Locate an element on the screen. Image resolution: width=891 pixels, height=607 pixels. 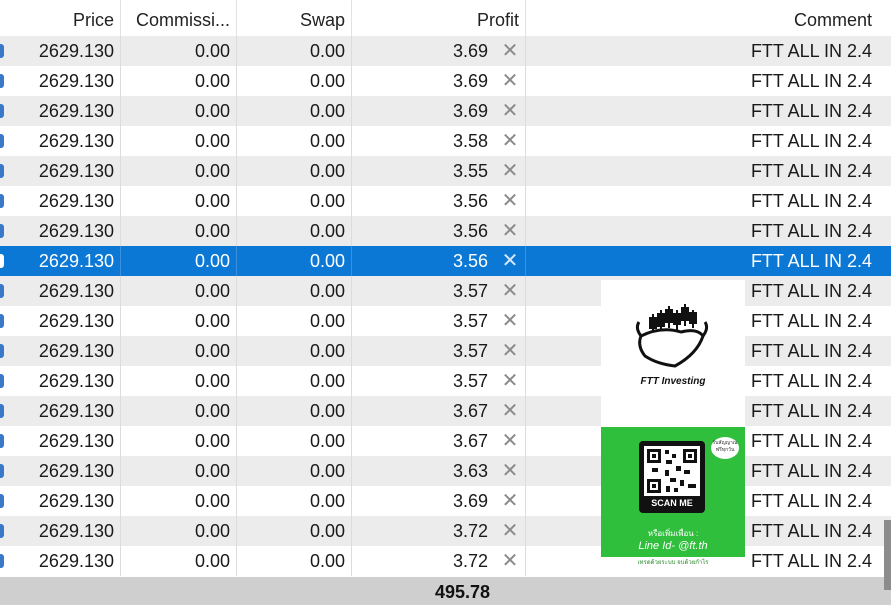
qr-pattern-icon is located at coordinates (672, 471).